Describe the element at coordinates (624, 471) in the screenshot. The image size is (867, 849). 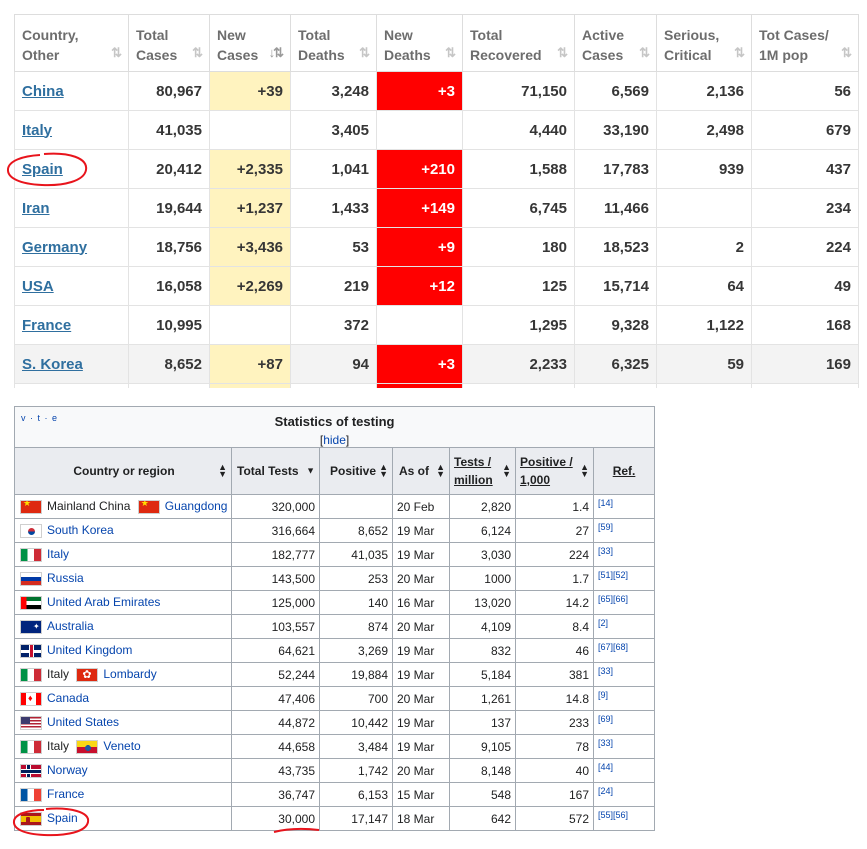
I see `header-ref: Ref.` at that location.